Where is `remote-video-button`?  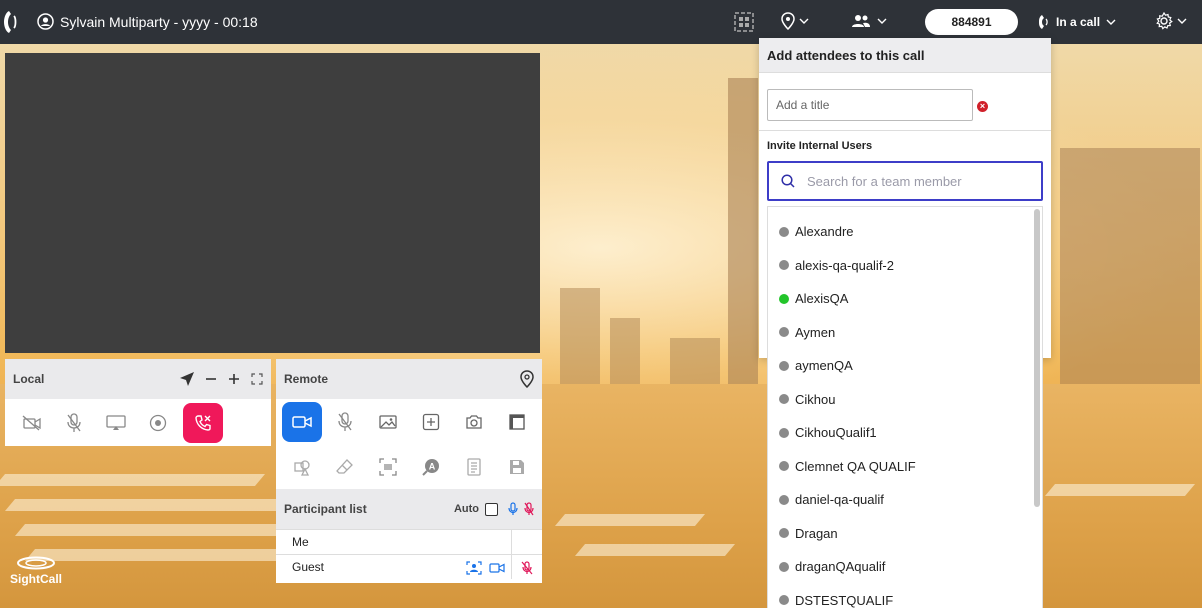 remote-video-button is located at coordinates (302, 421).